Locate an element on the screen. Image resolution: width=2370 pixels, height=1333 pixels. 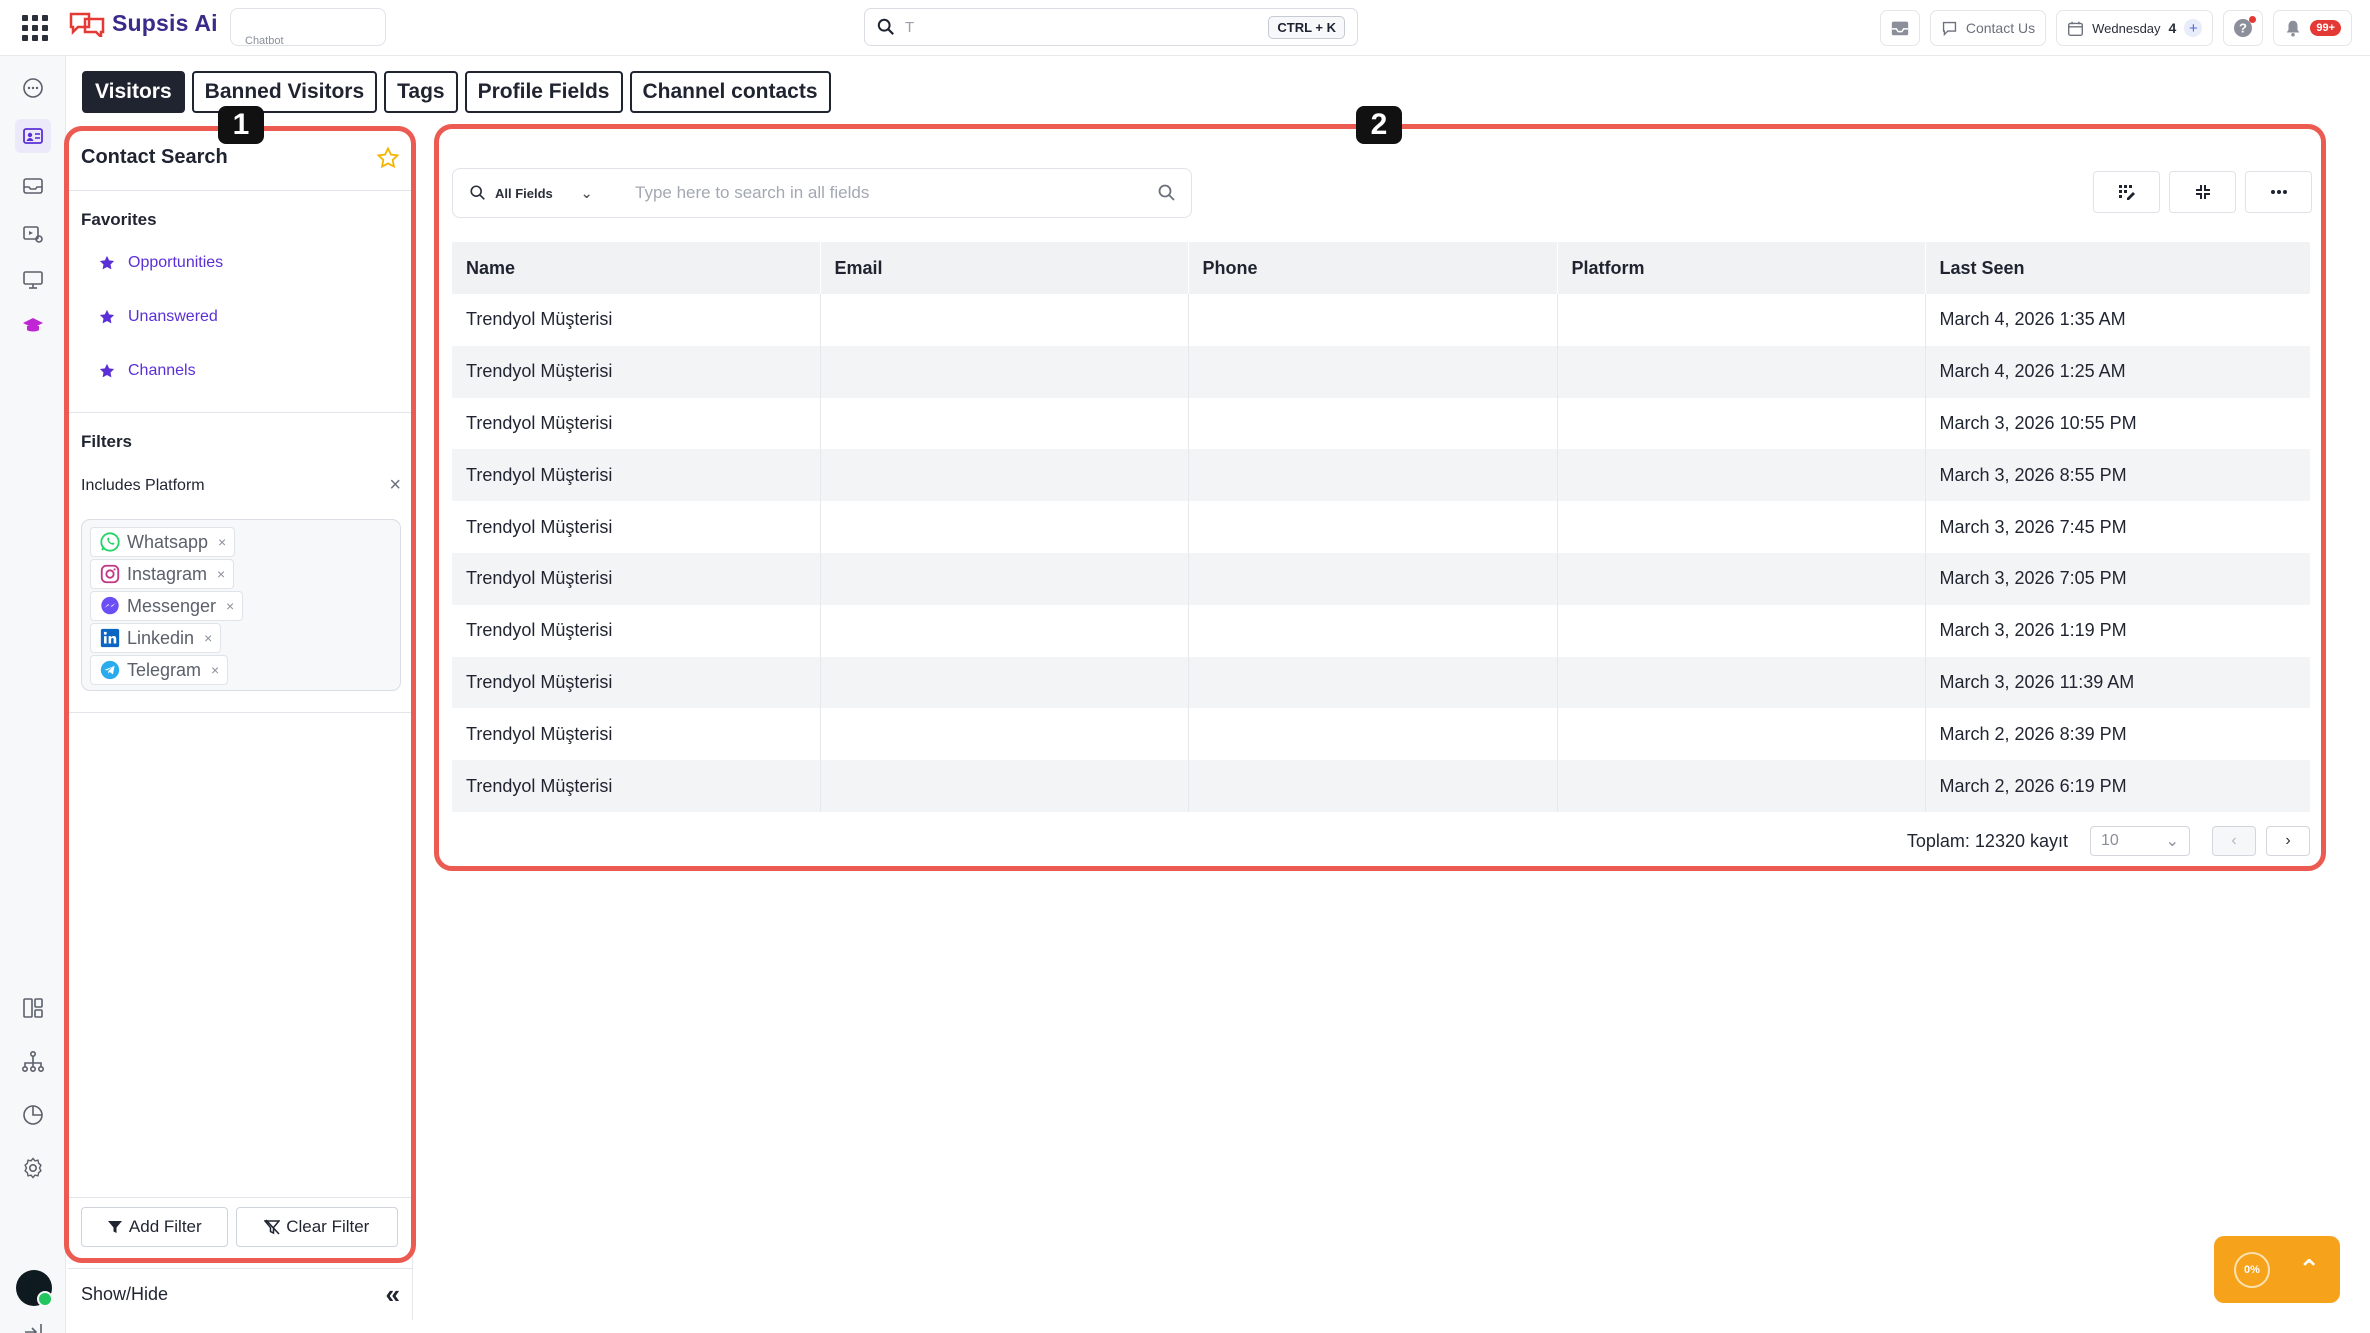
monitor-icon is located at coordinates (33, 280).